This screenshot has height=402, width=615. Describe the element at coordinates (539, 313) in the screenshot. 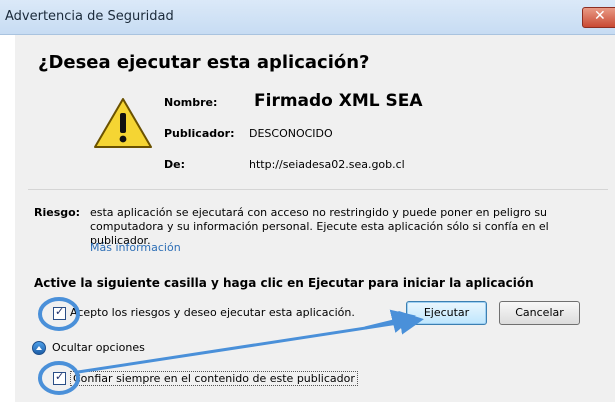

I see `cancel-button: Cancelar` at that location.